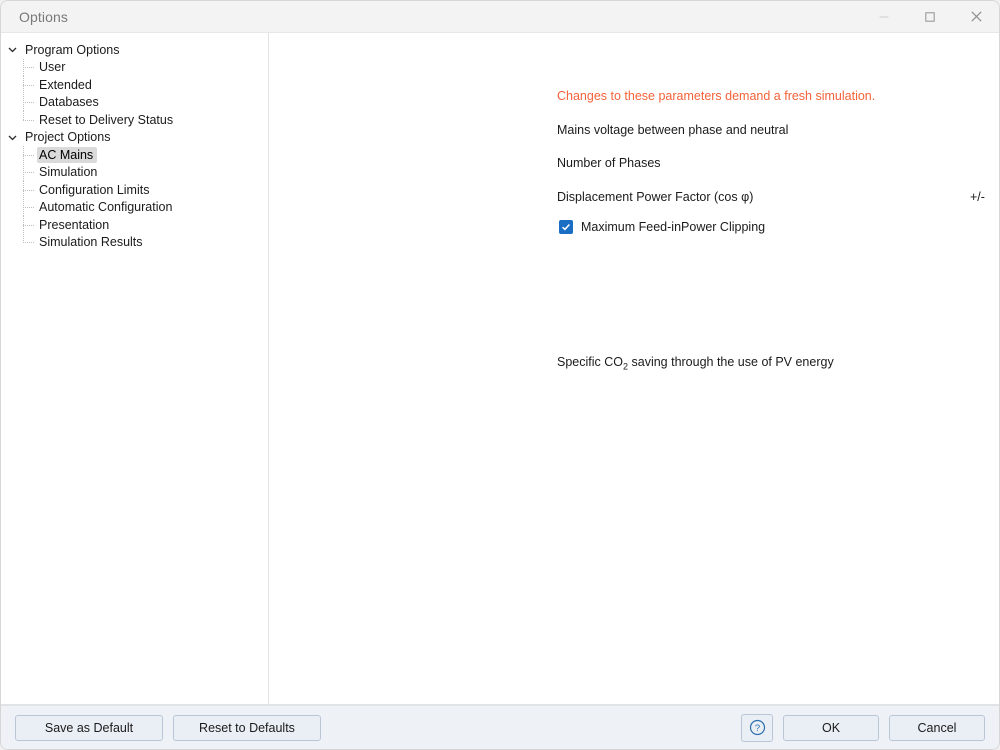  What do you see at coordinates (977, 197) in the screenshot?
I see `power-factor-prefix: +/-` at bounding box center [977, 197].